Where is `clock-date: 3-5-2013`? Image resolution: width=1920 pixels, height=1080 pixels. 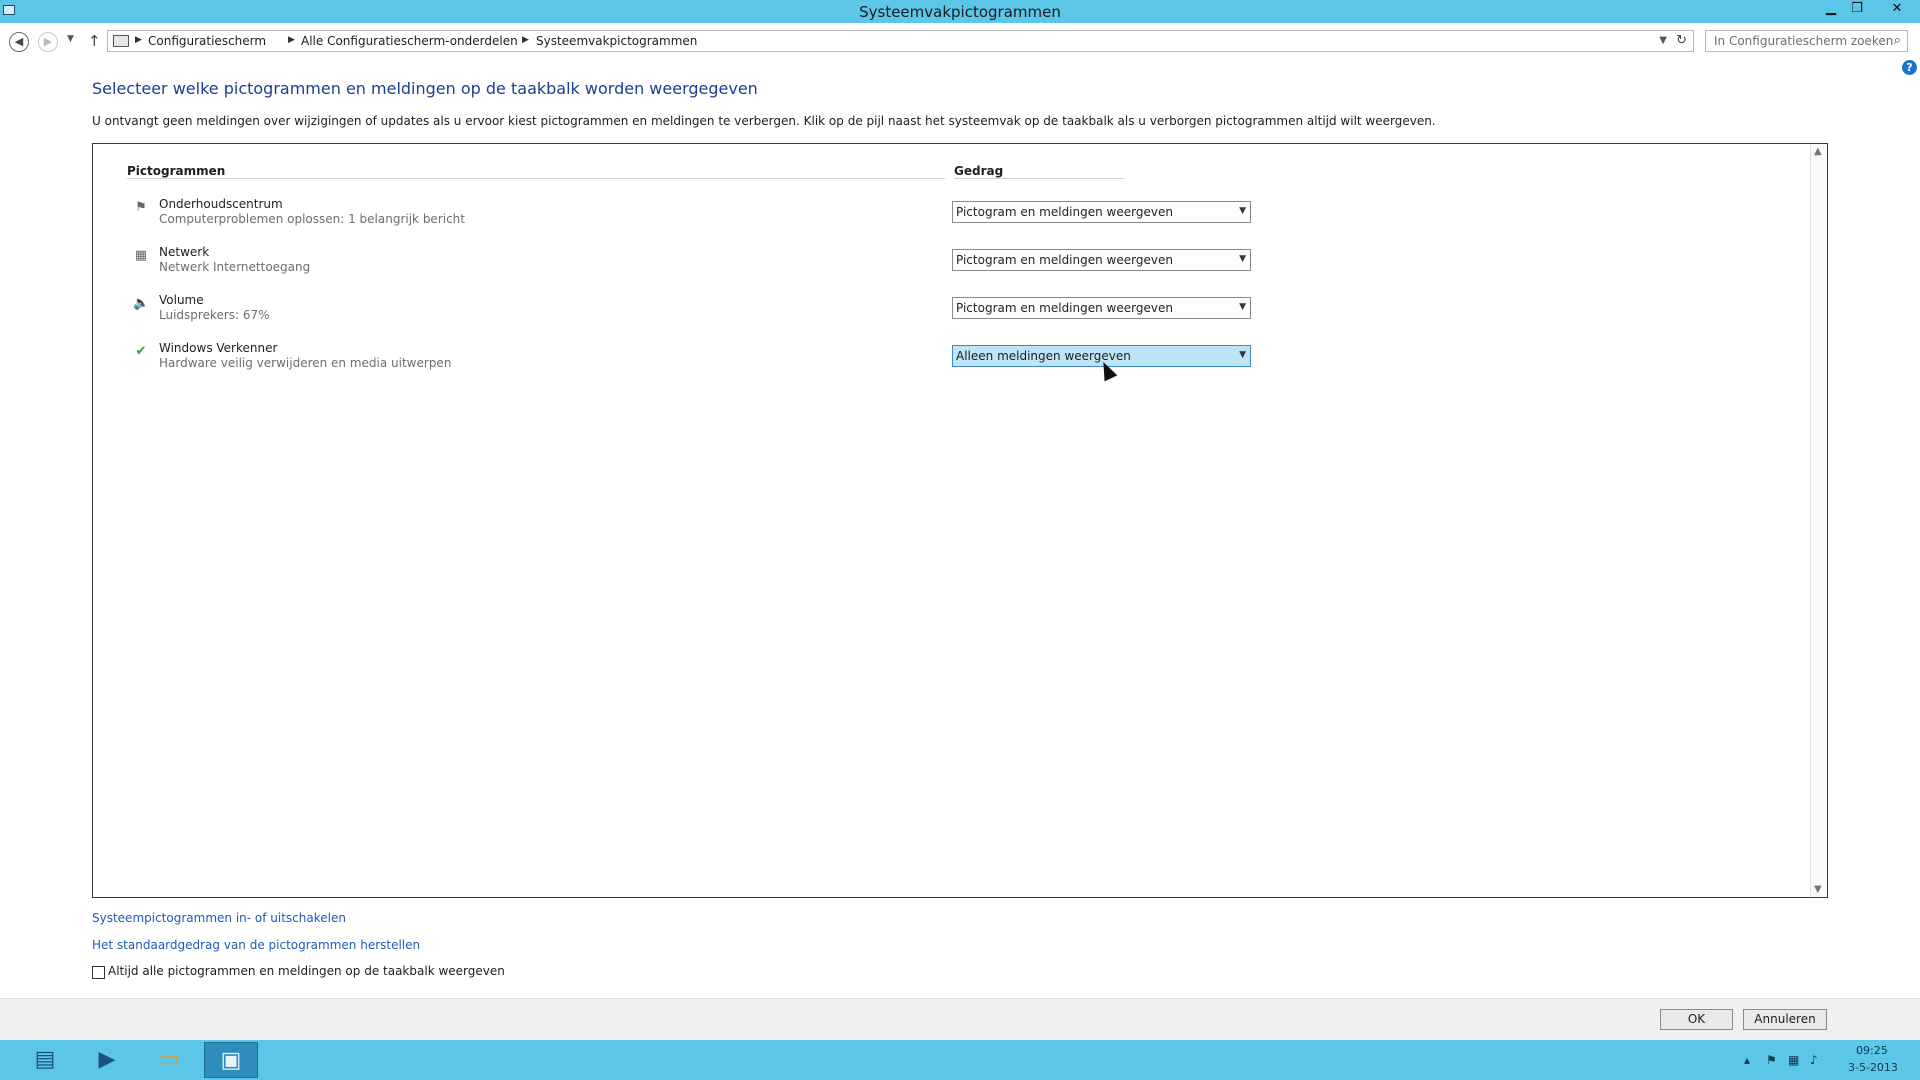
clock-date: 3-5-2013 is located at coordinates (1873, 1067).